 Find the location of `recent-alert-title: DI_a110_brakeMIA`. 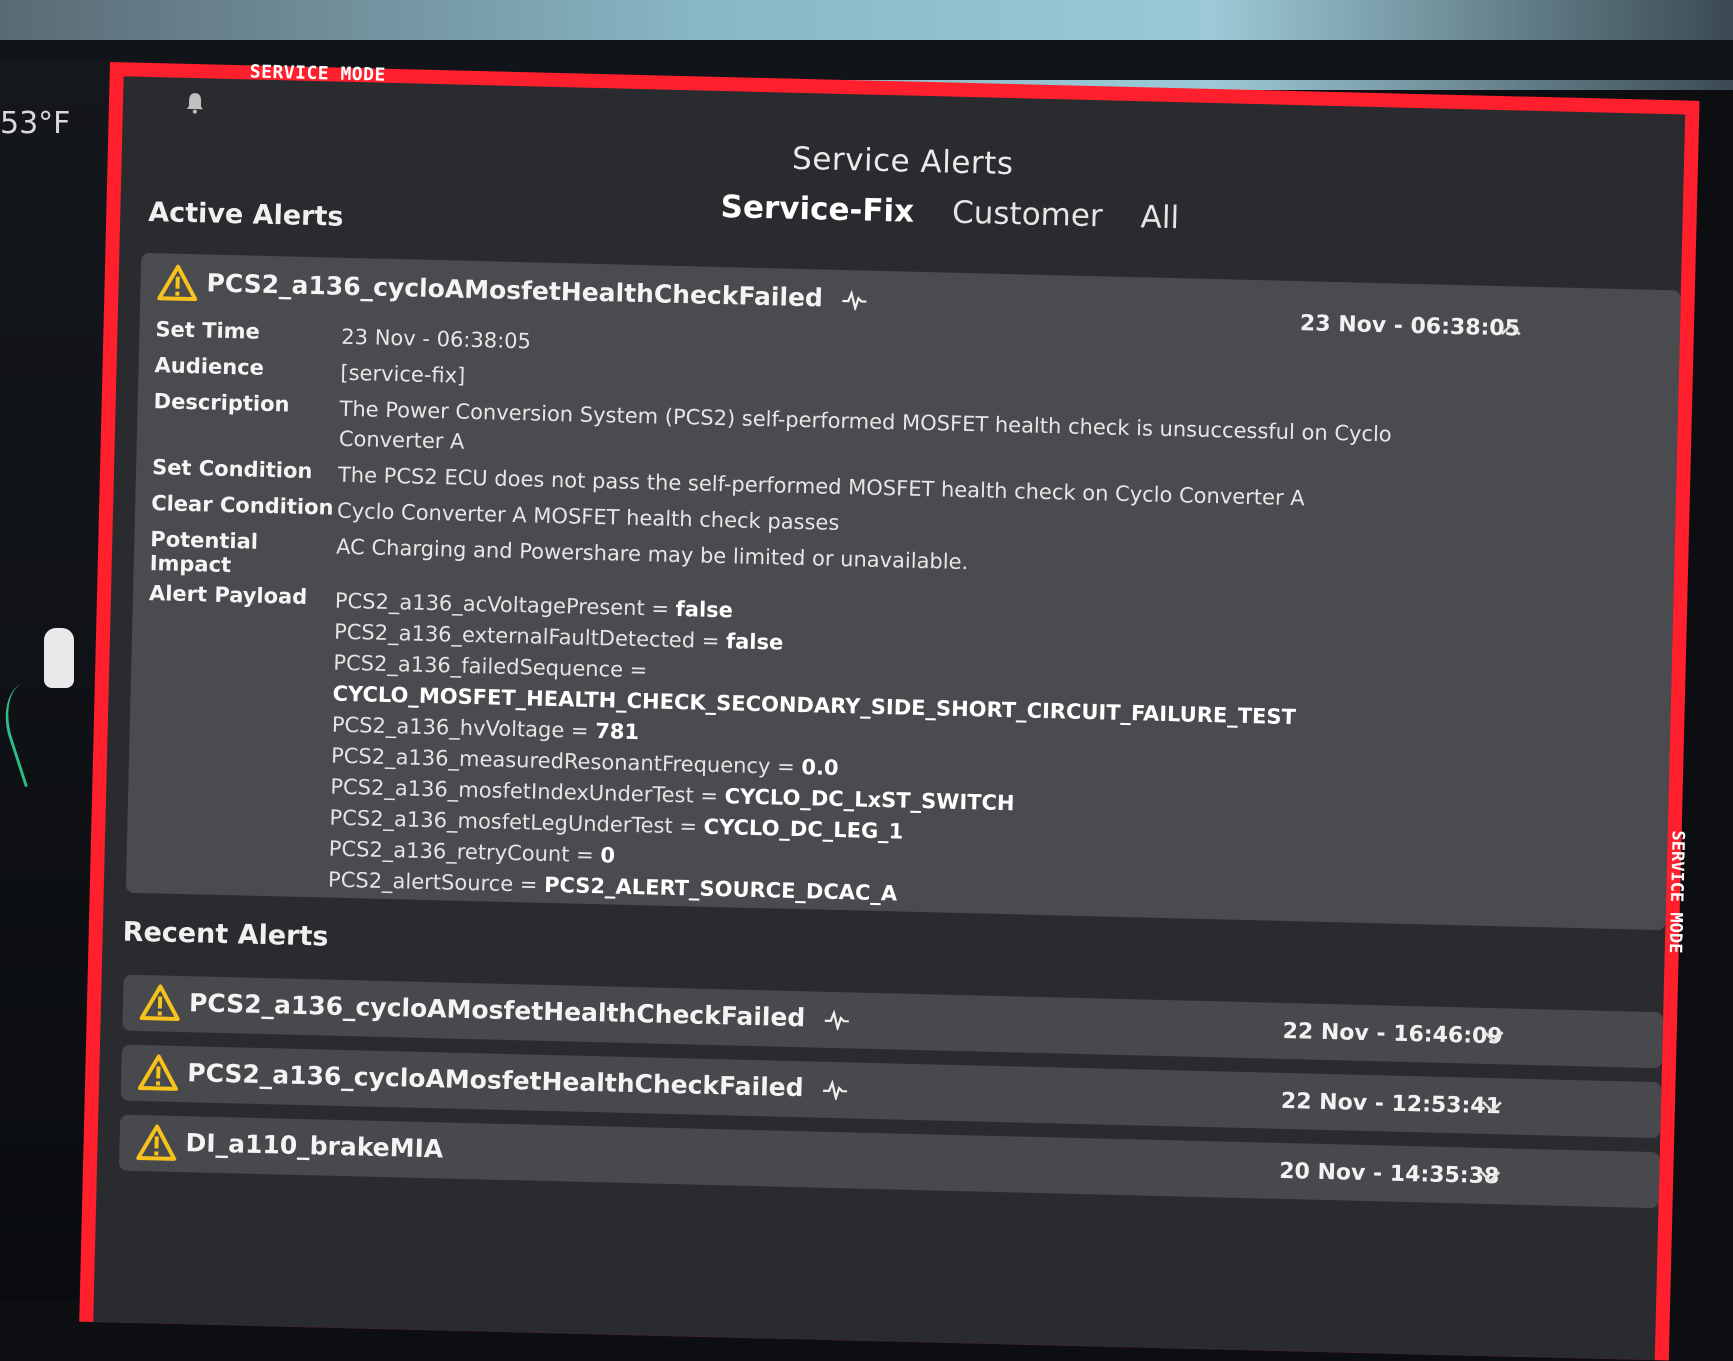

recent-alert-title: DI_a110_brakeMIA is located at coordinates (314, 1145).